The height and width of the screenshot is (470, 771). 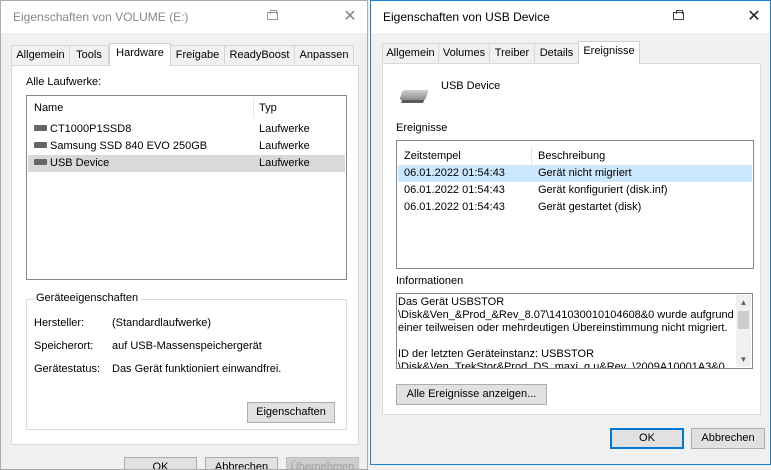 What do you see at coordinates (590, 207) in the screenshot?
I see `event-description: Gerät gestartet (disk)` at bounding box center [590, 207].